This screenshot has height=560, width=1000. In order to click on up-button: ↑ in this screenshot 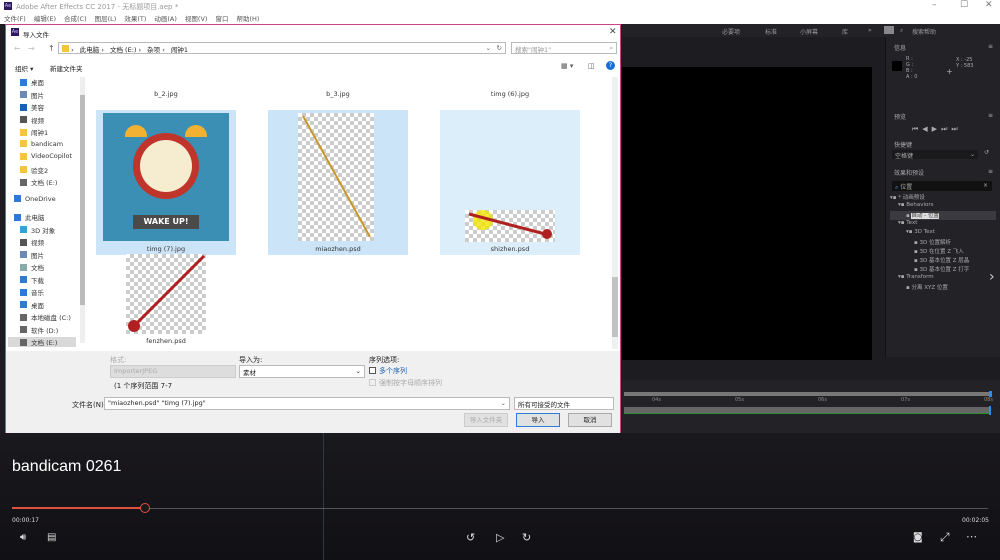, I will do `click(51, 48)`.